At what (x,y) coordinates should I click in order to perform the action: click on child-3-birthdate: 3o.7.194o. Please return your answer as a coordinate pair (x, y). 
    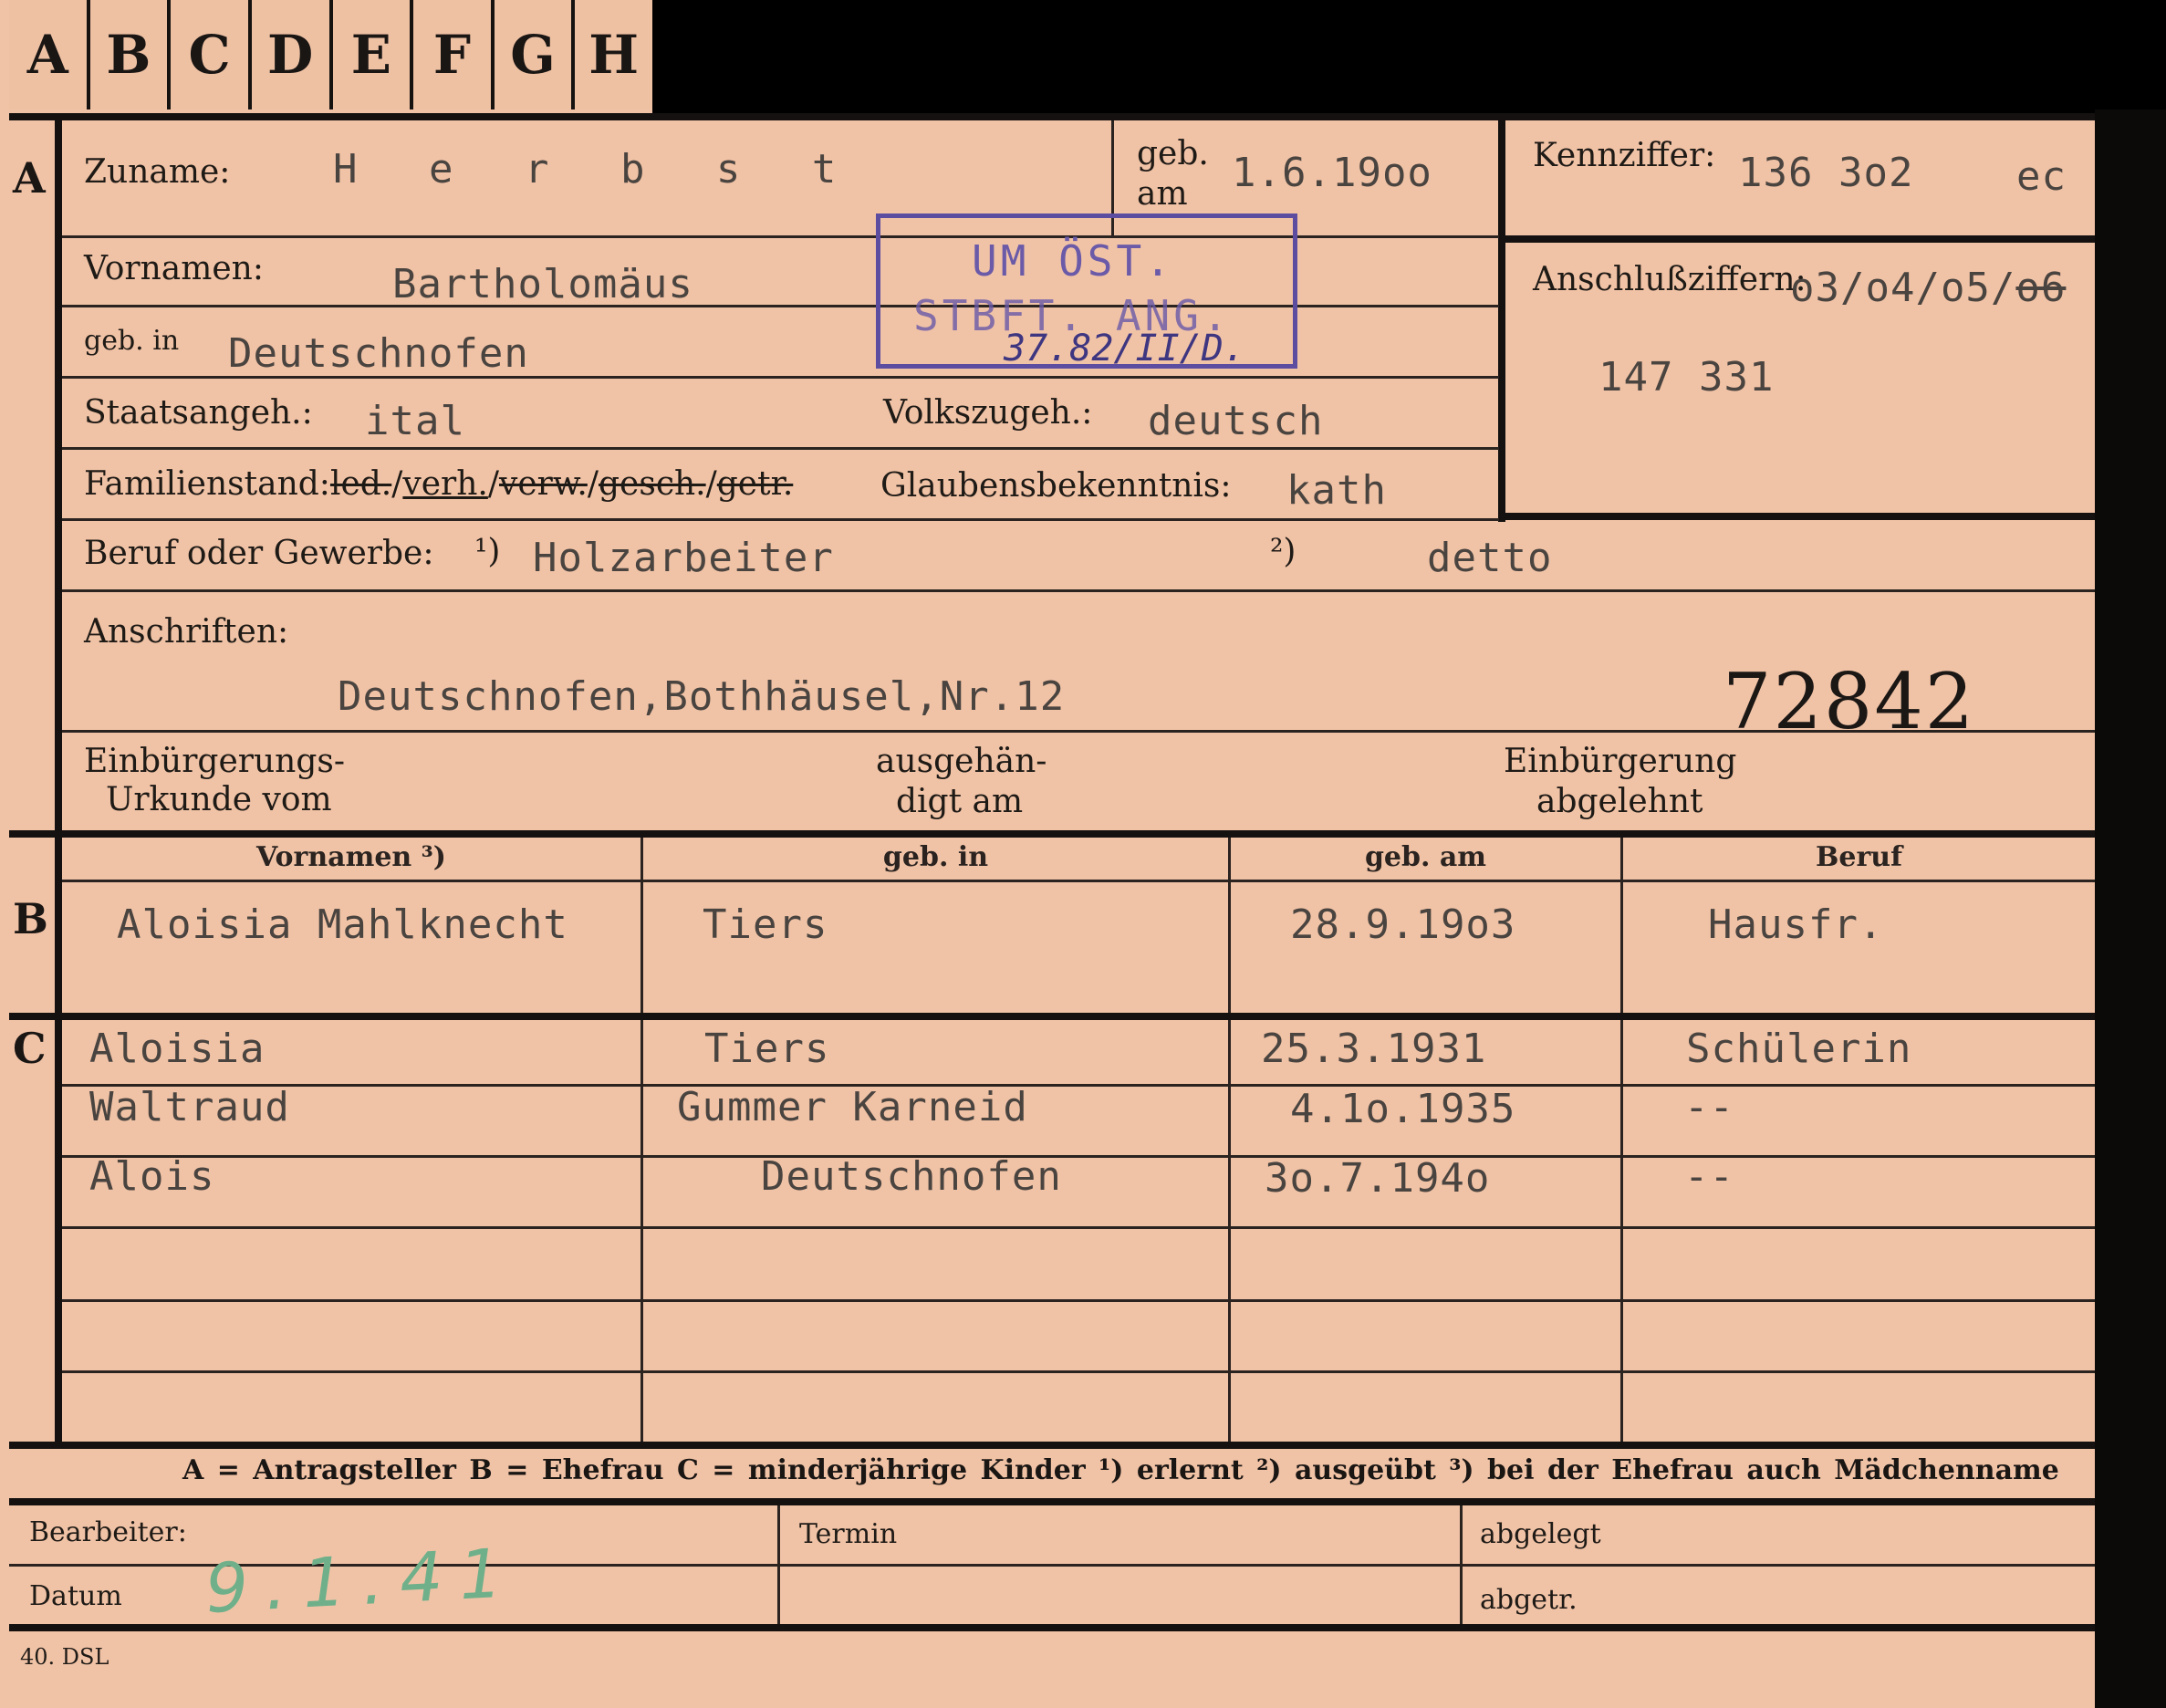
    Looking at the image, I should click on (1378, 1178).